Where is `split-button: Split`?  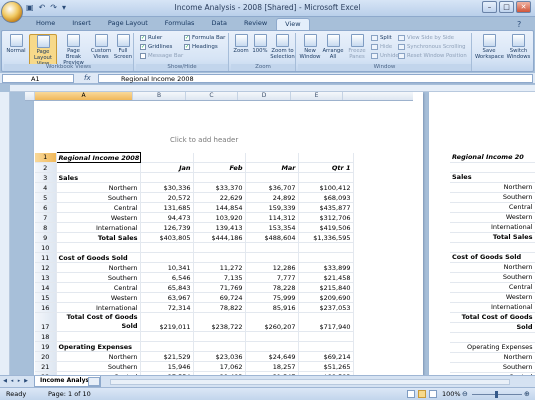 split-button: Split is located at coordinates (381, 38).